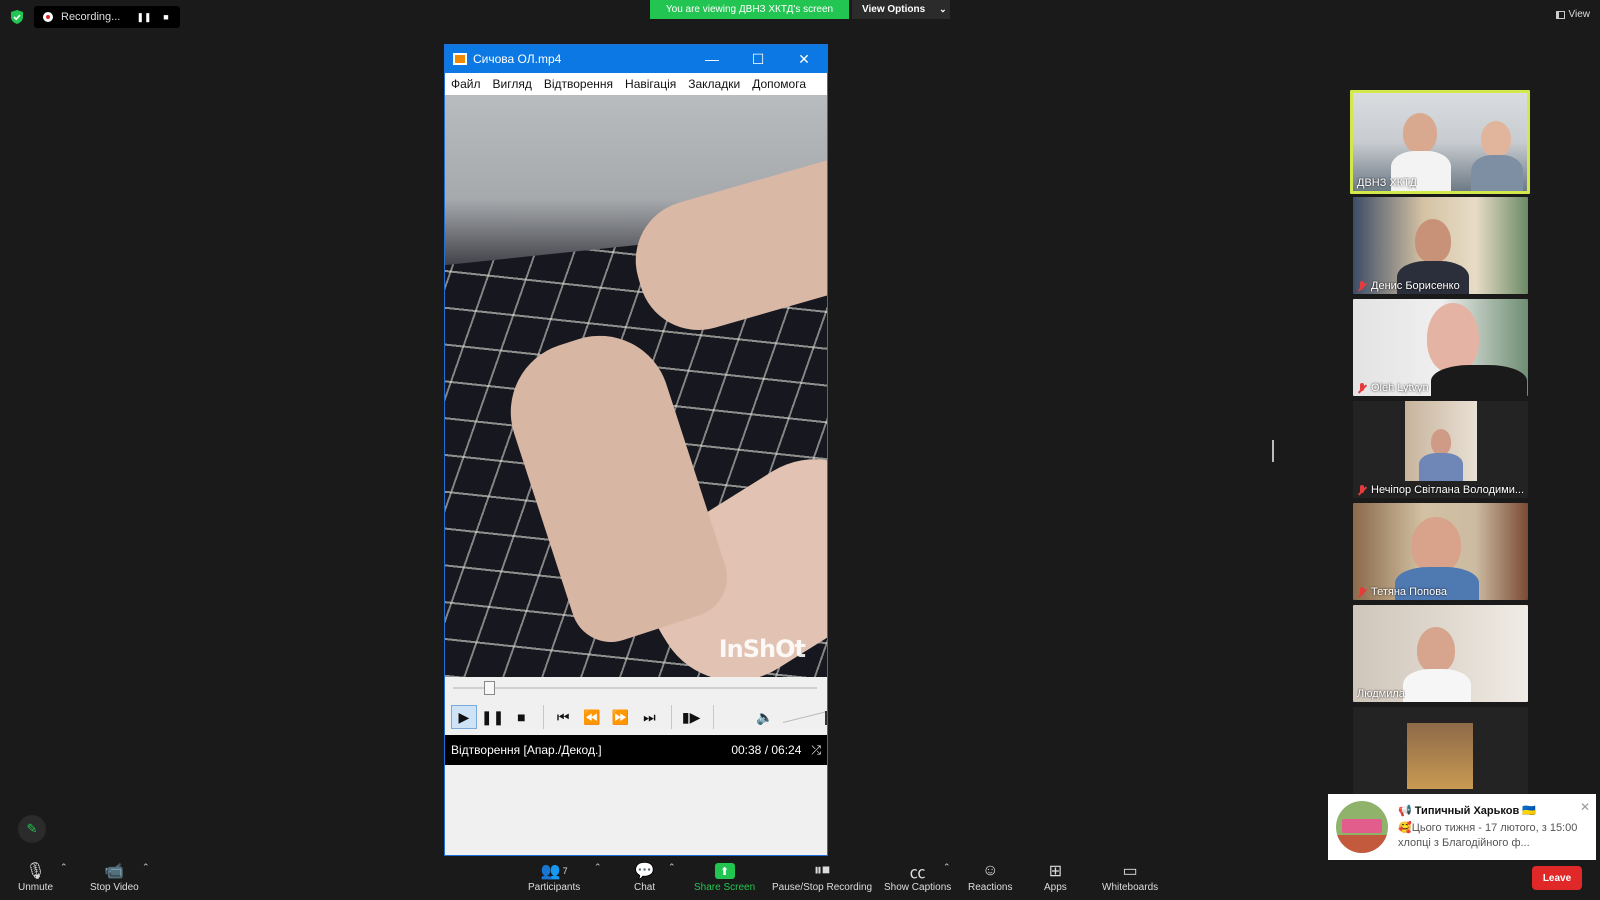  Describe the element at coordinates (990, 876) in the screenshot. I see `reactions-button: ☺ Reactions` at that location.